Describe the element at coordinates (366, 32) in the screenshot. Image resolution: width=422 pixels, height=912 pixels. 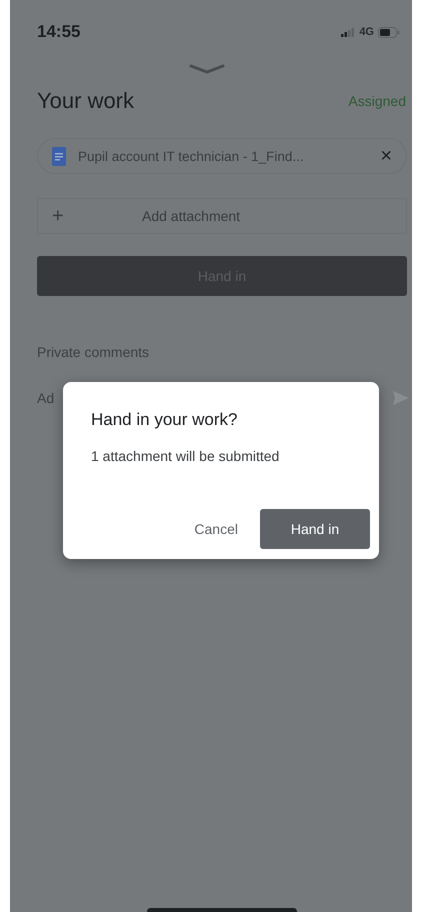
I see `network-label: 4G` at that location.